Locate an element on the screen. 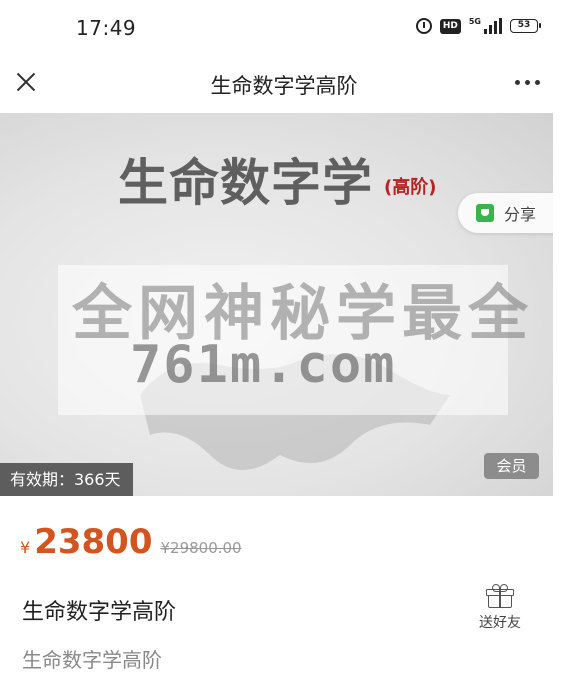  alarm-icon is located at coordinates (423, 26).